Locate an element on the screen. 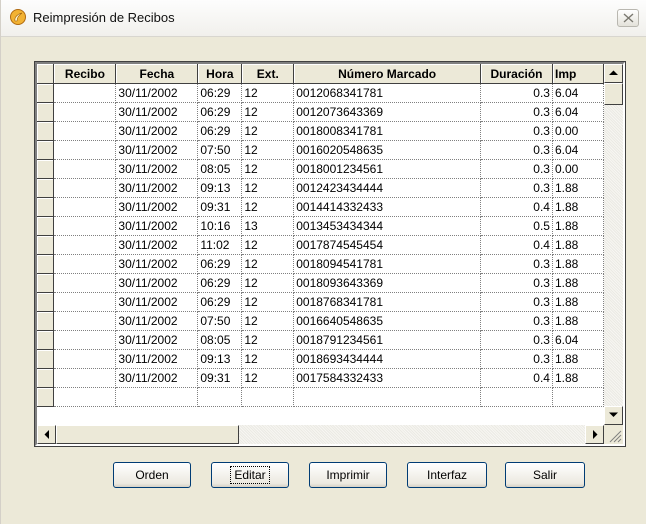  cell-numero-marcado: 0017584332433 is located at coordinates (387, 378).